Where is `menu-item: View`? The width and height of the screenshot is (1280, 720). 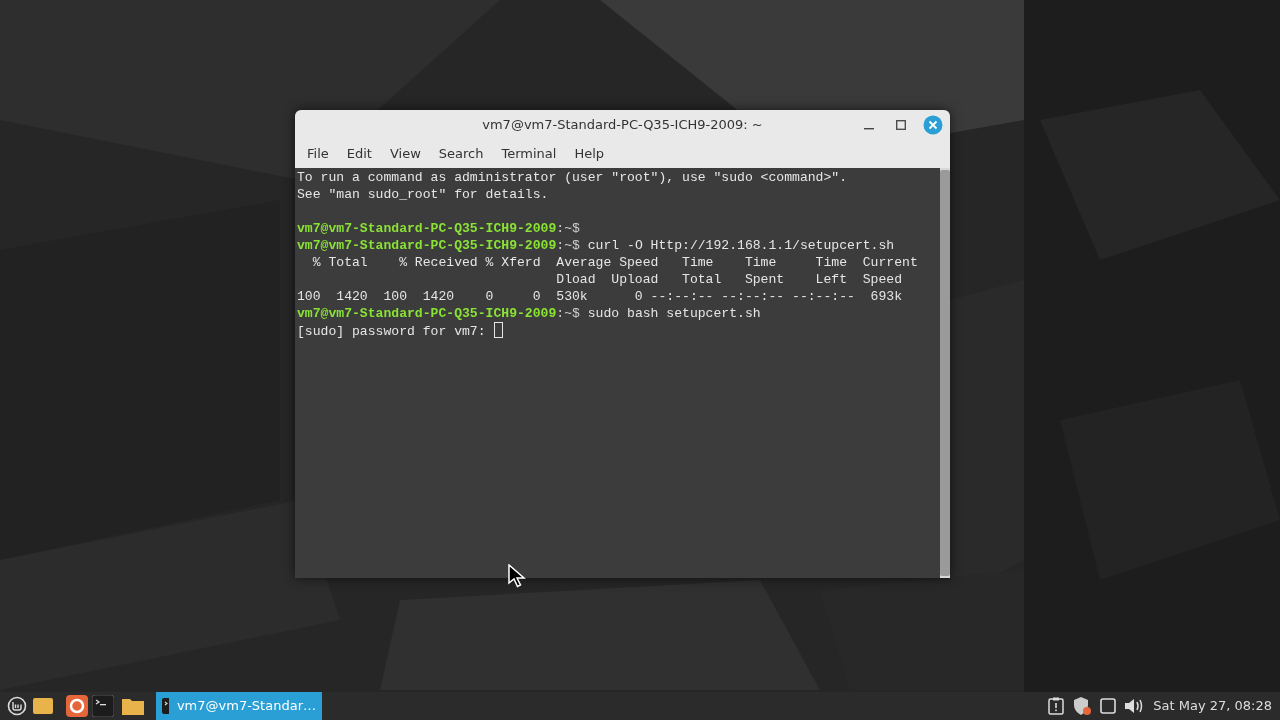 menu-item: View is located at coordinates (405, 154).